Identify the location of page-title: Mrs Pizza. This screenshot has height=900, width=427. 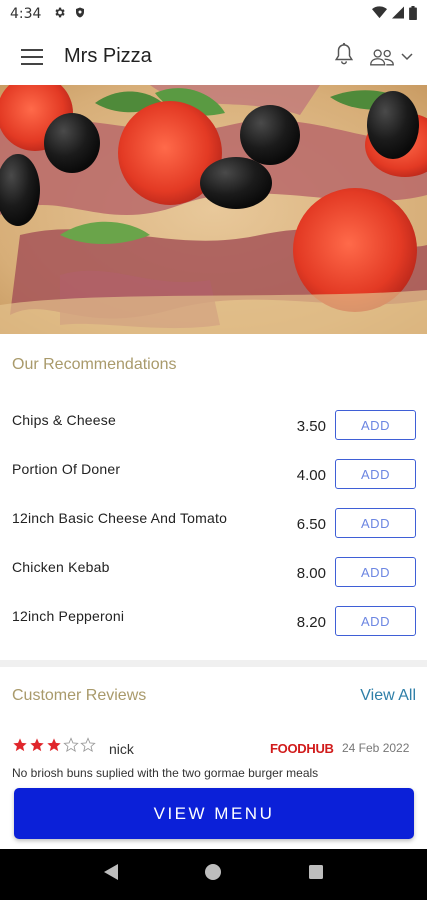
(108, 56).